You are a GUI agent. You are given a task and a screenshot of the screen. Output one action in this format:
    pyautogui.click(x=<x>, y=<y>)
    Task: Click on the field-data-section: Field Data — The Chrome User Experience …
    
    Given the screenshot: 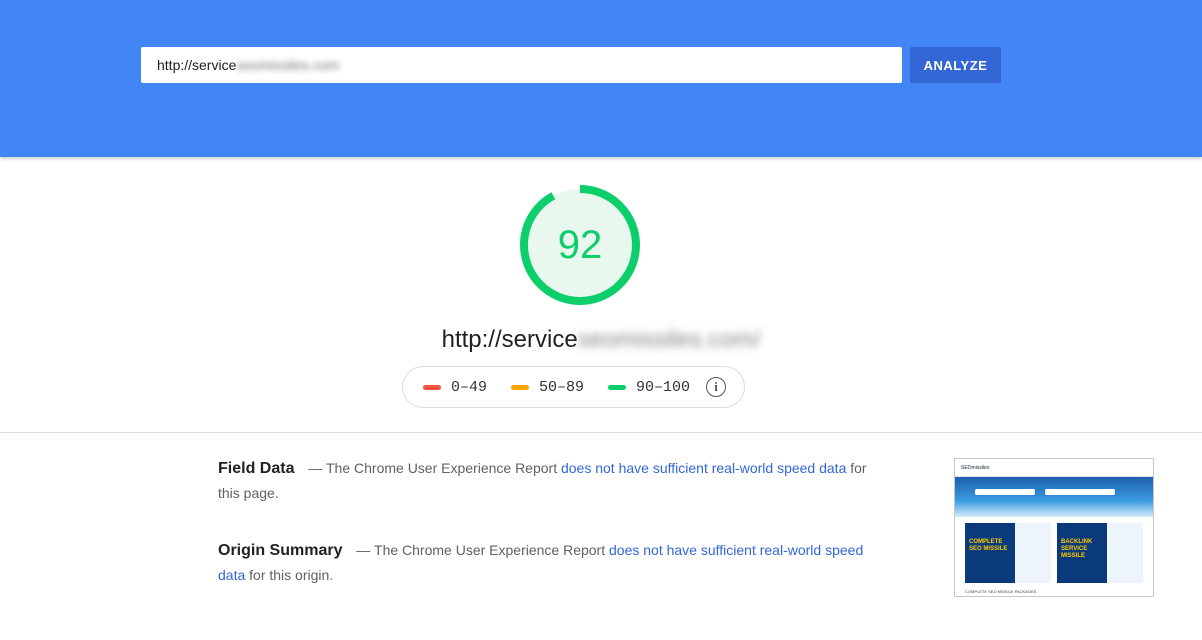 What is the action you would take?
    pyautogui.click(x=543, y=481)
    